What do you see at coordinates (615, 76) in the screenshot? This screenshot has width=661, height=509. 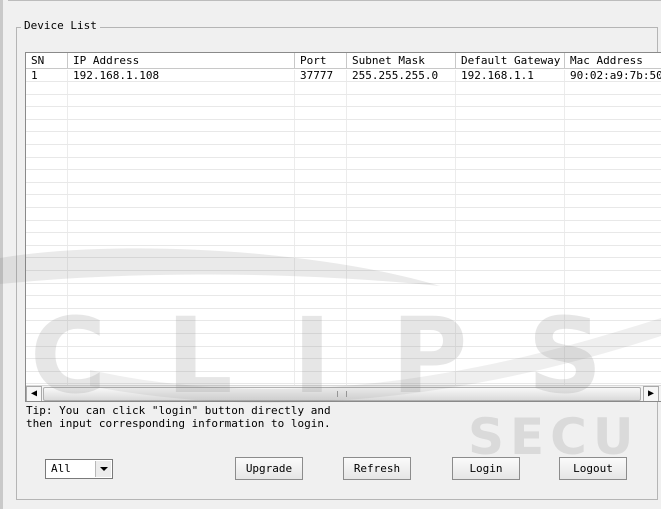 I see `cell-mac-address: 90:02:a9:7b:50` at bounding box center [615, 76].